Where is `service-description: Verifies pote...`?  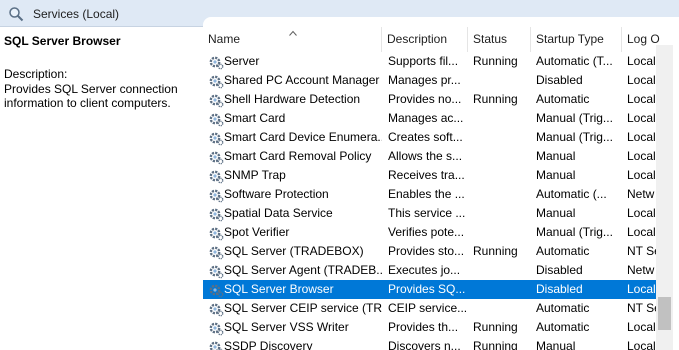
service-description: Verifies pote... is located at coordinates (426, 232).